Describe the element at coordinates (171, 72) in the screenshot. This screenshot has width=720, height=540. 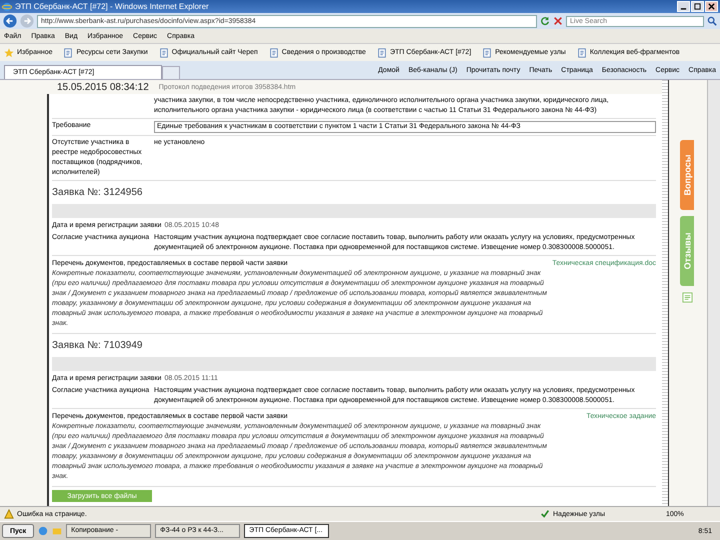
I see `new-tab-button` at that location.